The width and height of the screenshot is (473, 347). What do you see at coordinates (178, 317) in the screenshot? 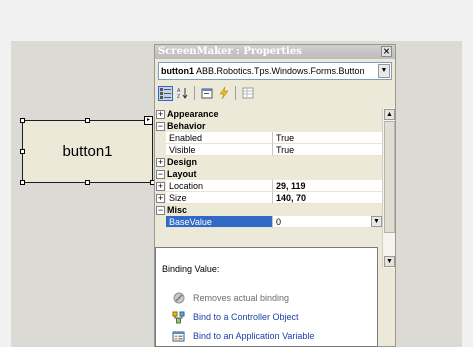
I see `controller-object-icon` at bounding box center [178, 317].